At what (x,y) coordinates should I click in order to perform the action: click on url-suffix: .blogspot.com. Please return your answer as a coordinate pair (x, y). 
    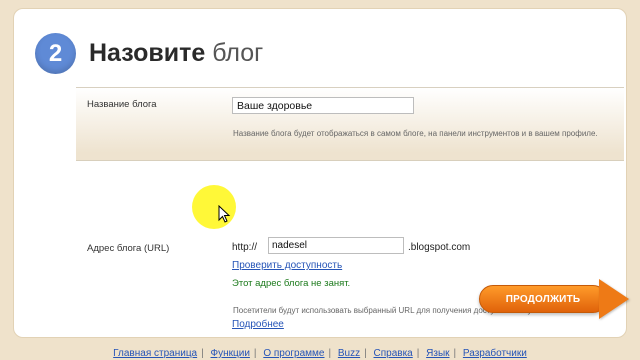
    Looking at the image, I should click on (439, 247).